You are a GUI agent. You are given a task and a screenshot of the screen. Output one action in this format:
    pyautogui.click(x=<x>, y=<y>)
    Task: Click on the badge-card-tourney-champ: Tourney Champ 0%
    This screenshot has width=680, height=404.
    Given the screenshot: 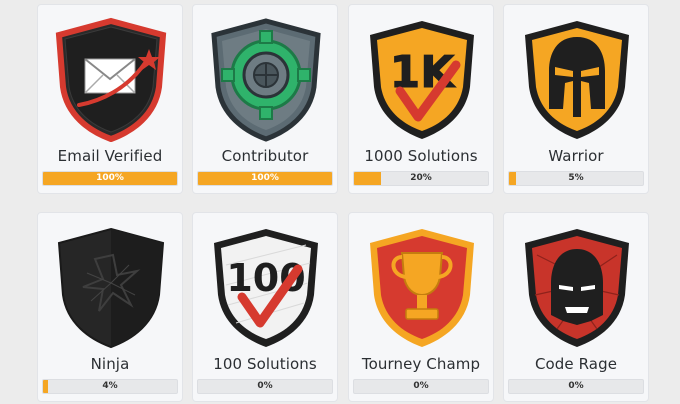 What is the action you would take?
    pyautogui.click(x=421, y=307)
    